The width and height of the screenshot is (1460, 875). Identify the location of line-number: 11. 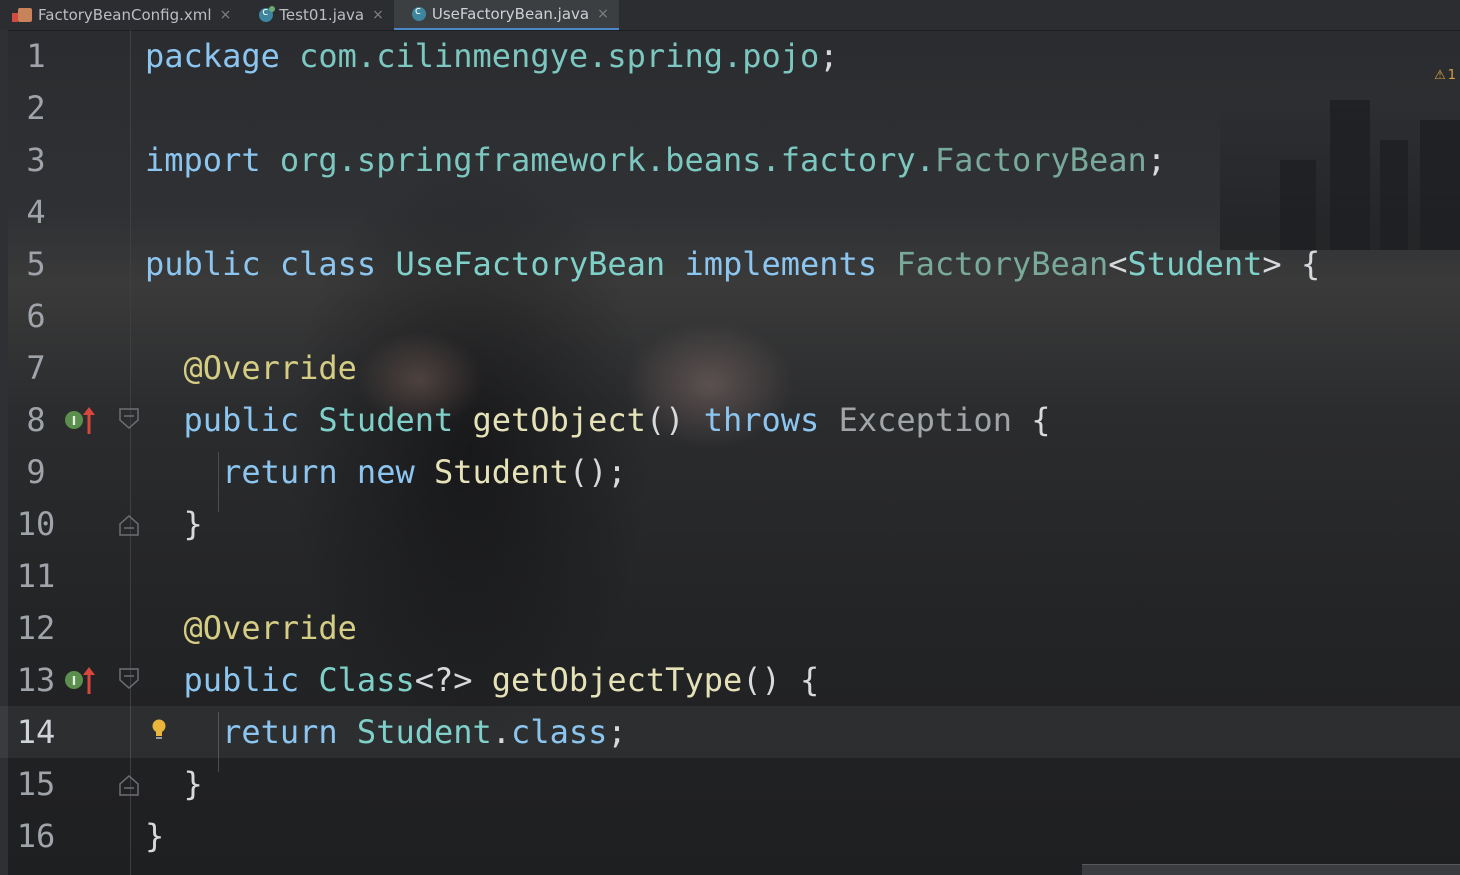
(36, 576).